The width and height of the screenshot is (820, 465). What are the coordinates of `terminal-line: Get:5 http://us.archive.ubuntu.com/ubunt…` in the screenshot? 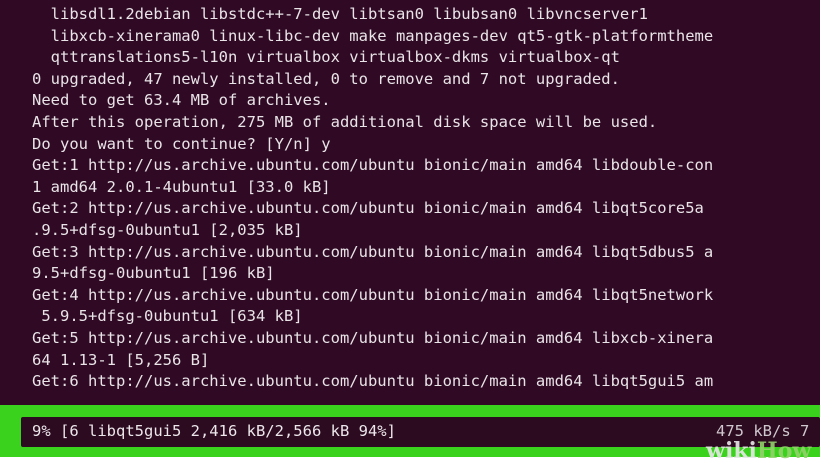 It's located at (373, 337).